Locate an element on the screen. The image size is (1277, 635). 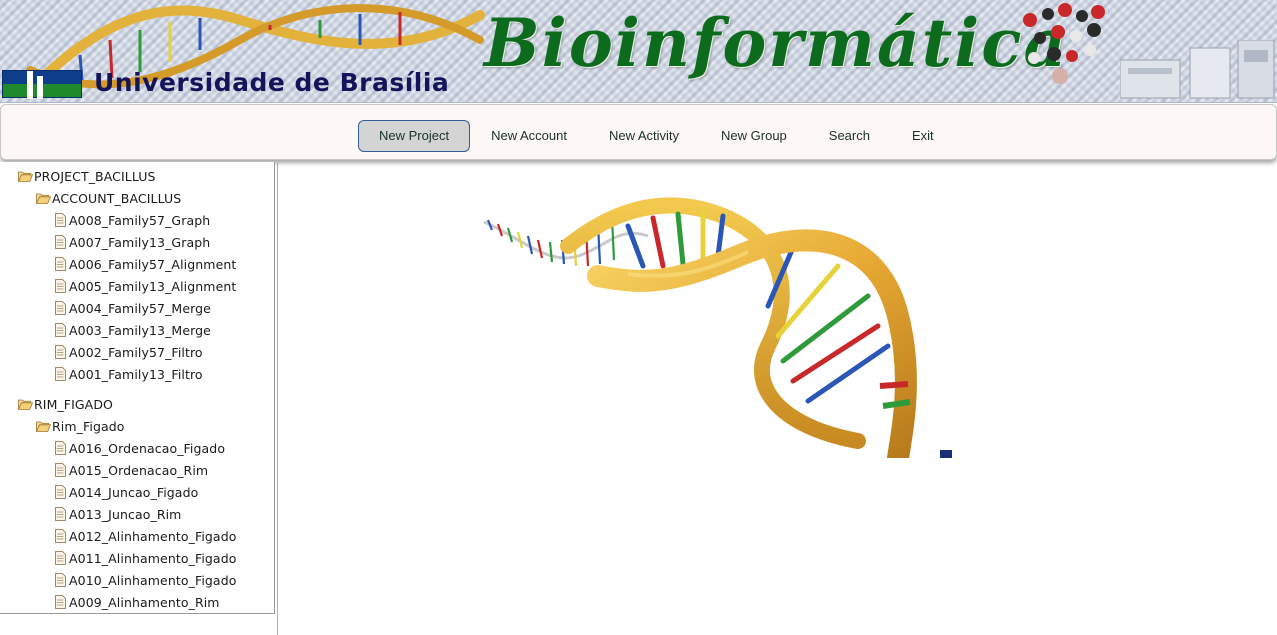
tree-activity-label: A001_Family13_Filtro is located at coordinates (136, 374).